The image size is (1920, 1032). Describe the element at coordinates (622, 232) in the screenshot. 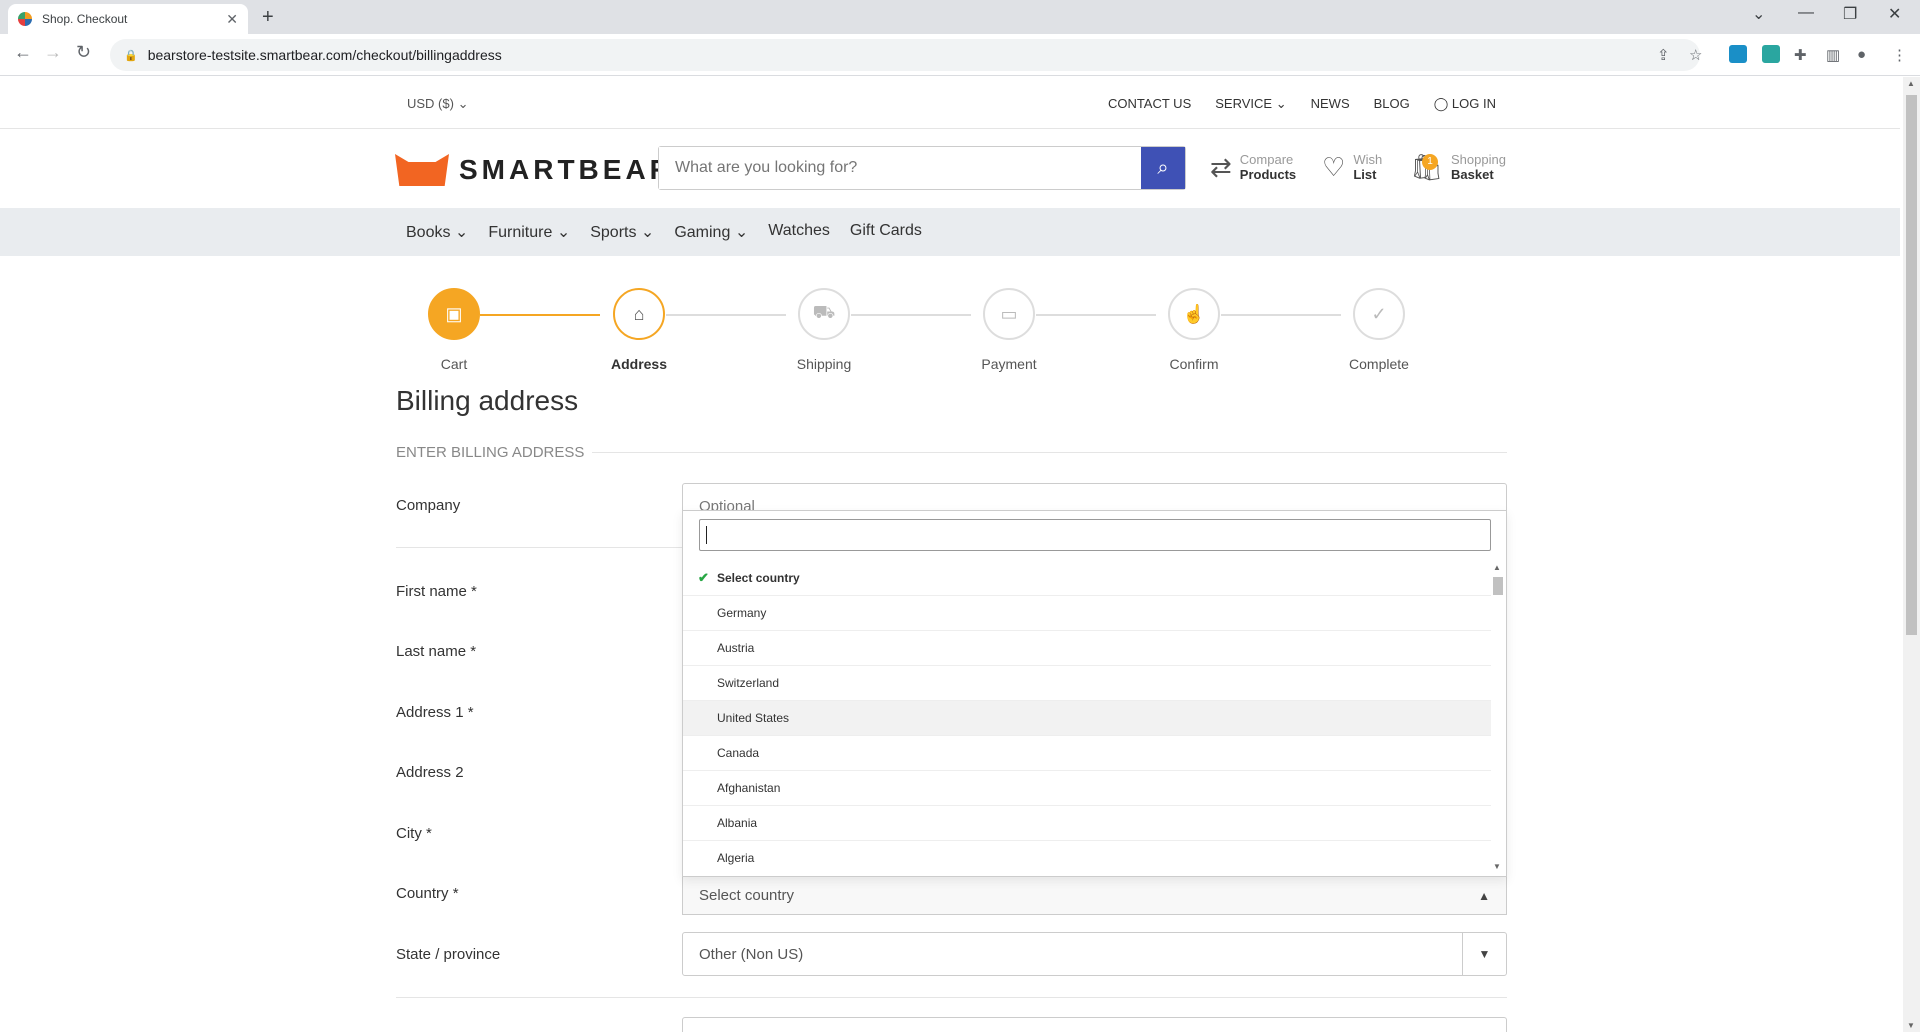

I see `nav-sports: Sports ⌄` at that location.